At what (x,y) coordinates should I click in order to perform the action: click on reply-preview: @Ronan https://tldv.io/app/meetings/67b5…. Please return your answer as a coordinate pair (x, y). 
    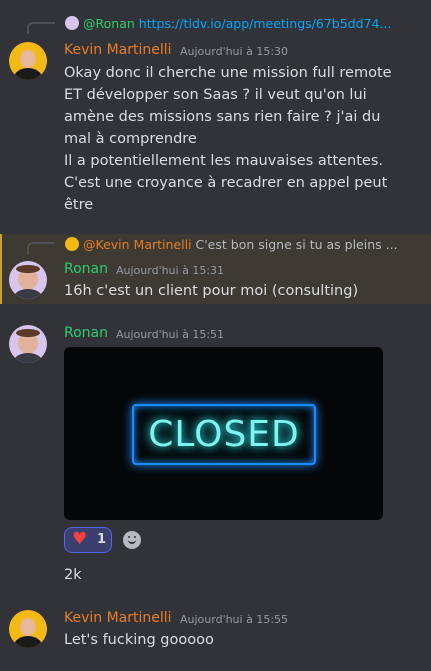
    Looking at the image, I should click on (237, 23).